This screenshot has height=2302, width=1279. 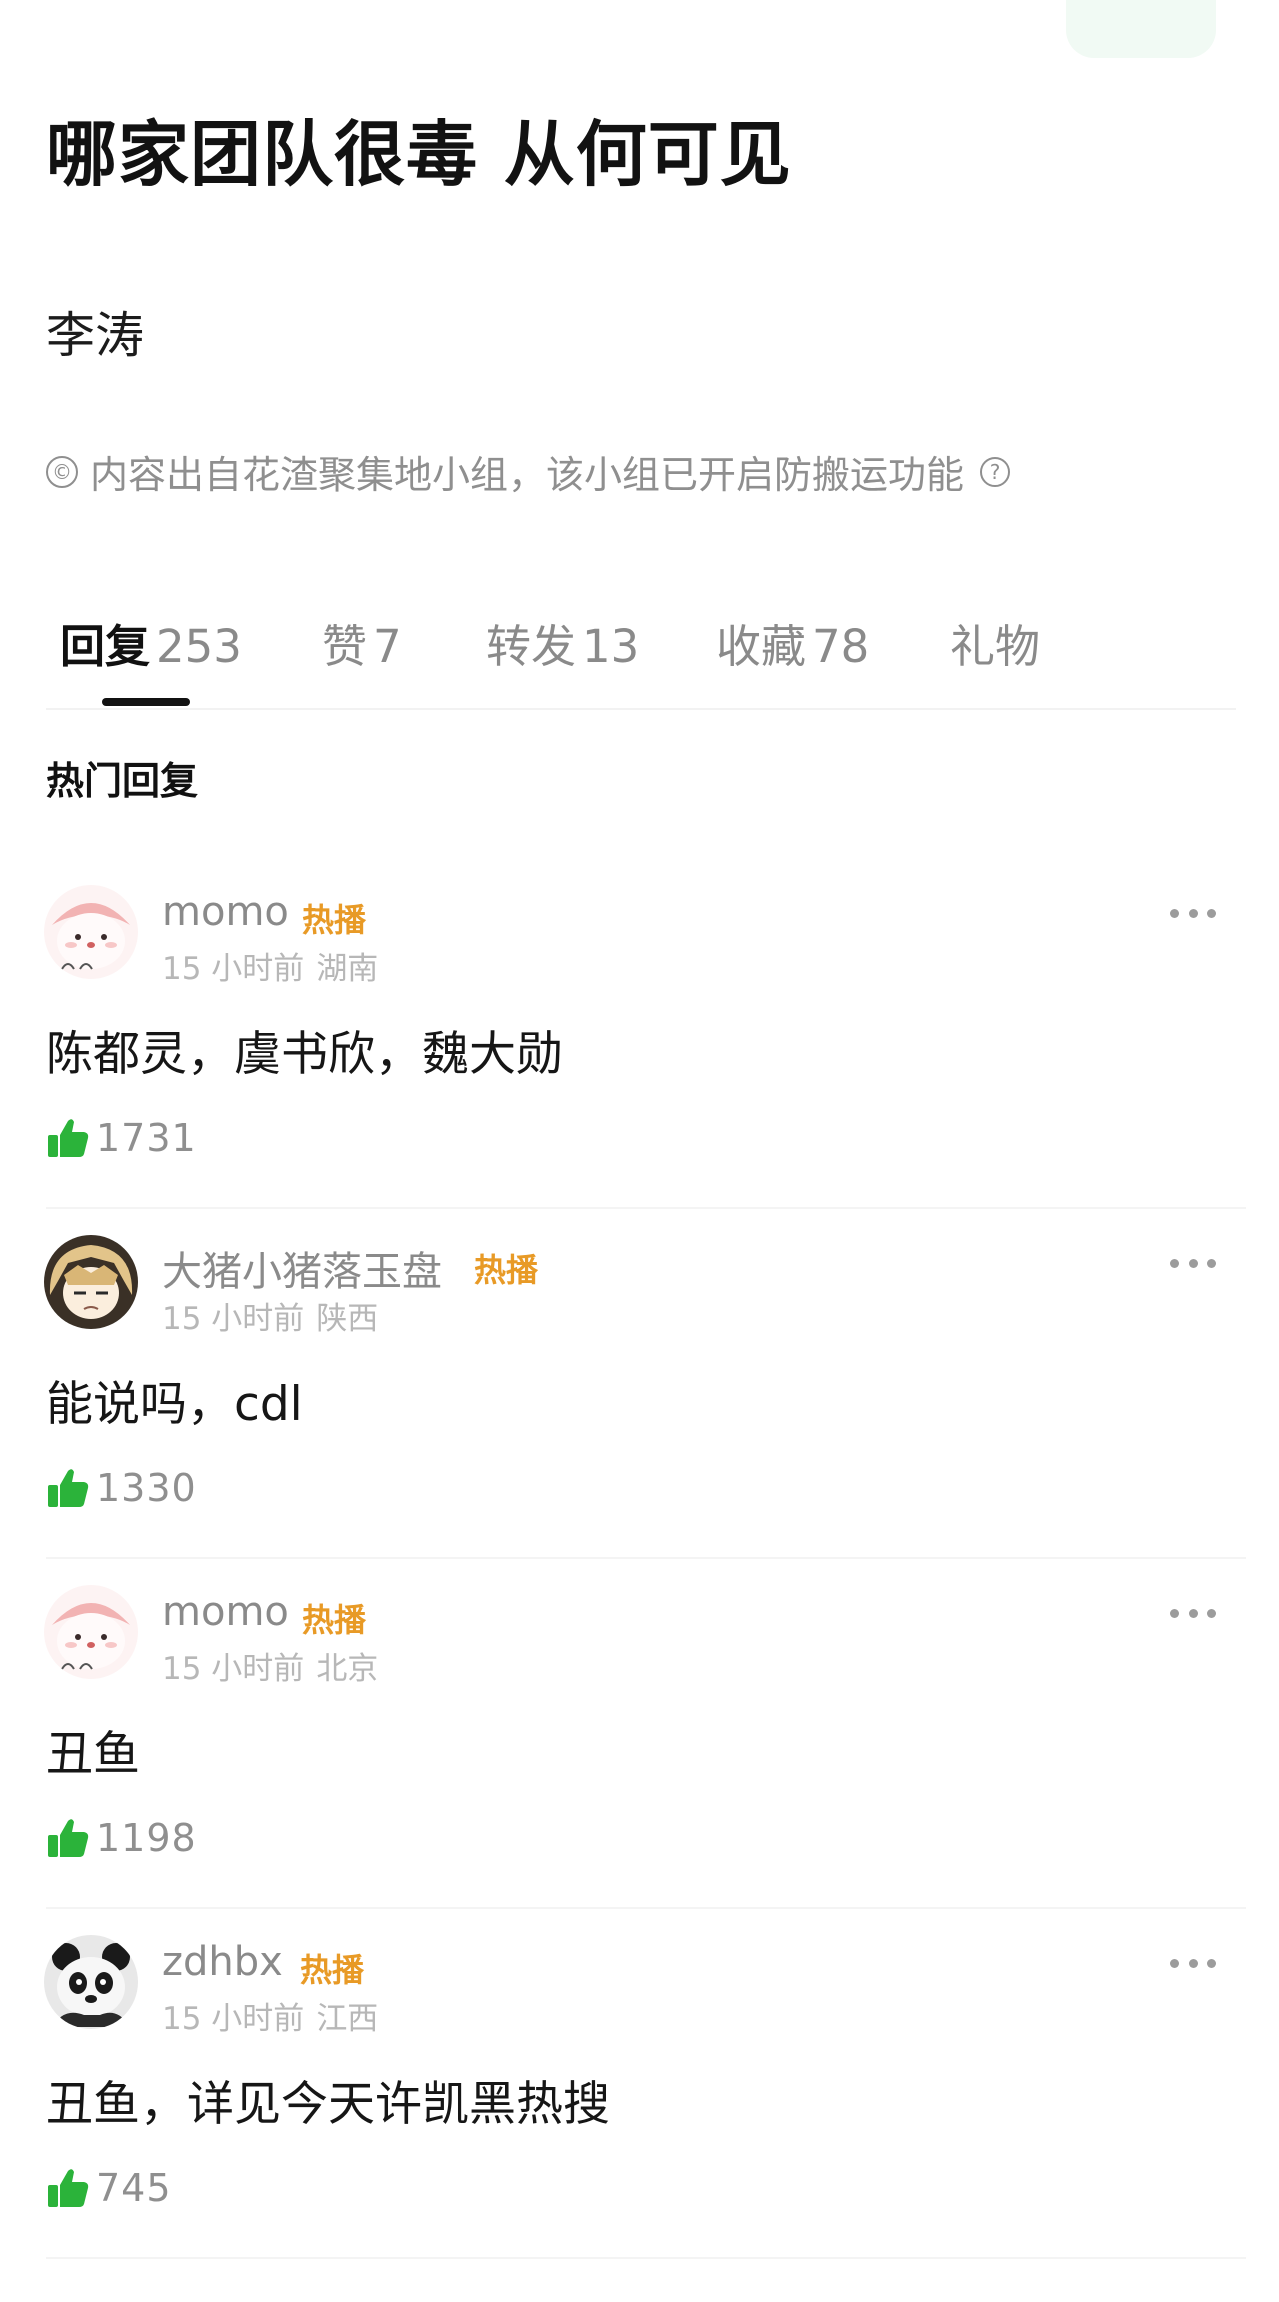 What do you see at coordinates (122, 781) in the screenshot?
I see `hot-replies-heading: 热门回复` at bounding box center [122, 781].